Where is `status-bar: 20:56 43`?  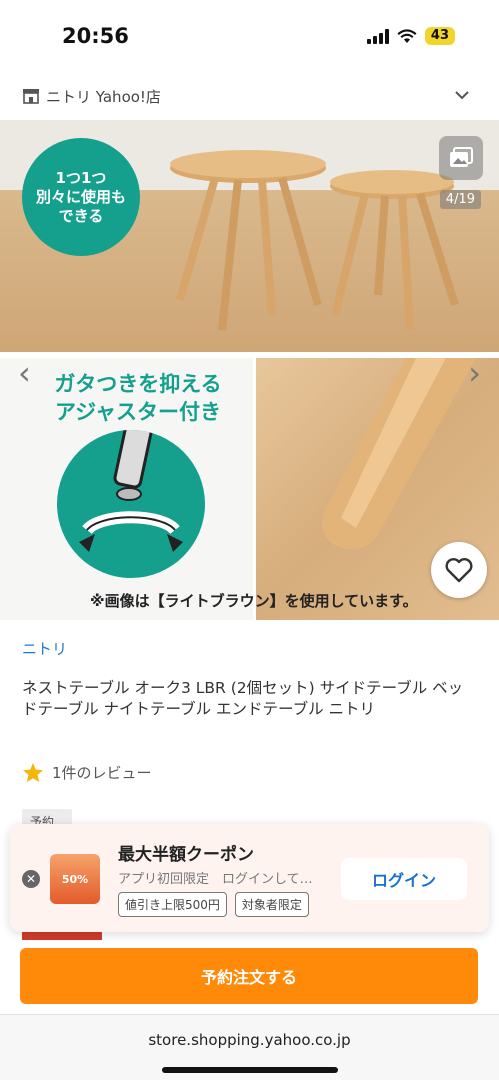 status-bar: 20:56 43 is located at coordinates (249, 35).